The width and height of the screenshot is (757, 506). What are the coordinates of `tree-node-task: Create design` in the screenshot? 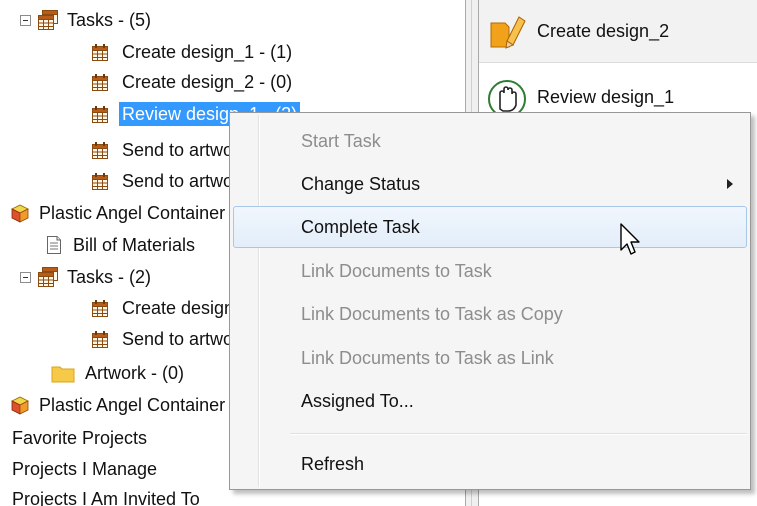 It's located at (163, 308).